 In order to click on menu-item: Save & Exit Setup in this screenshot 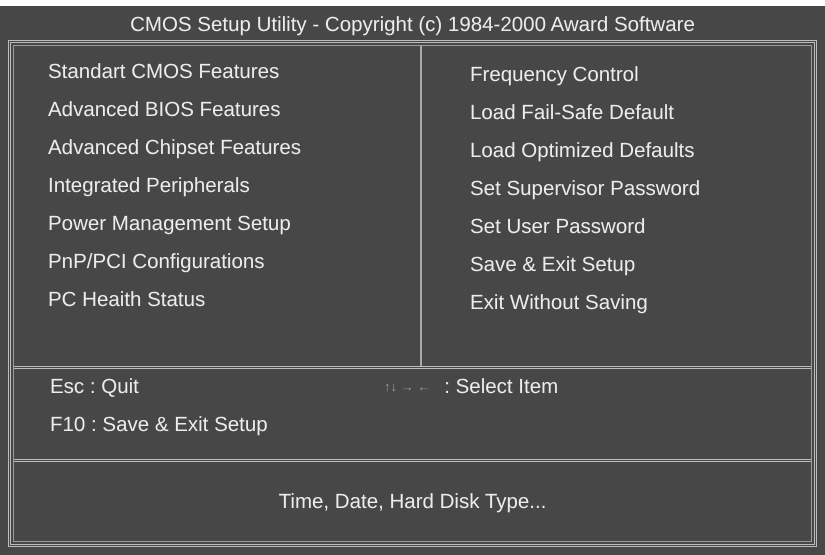, I will do `click(640, 265)`.